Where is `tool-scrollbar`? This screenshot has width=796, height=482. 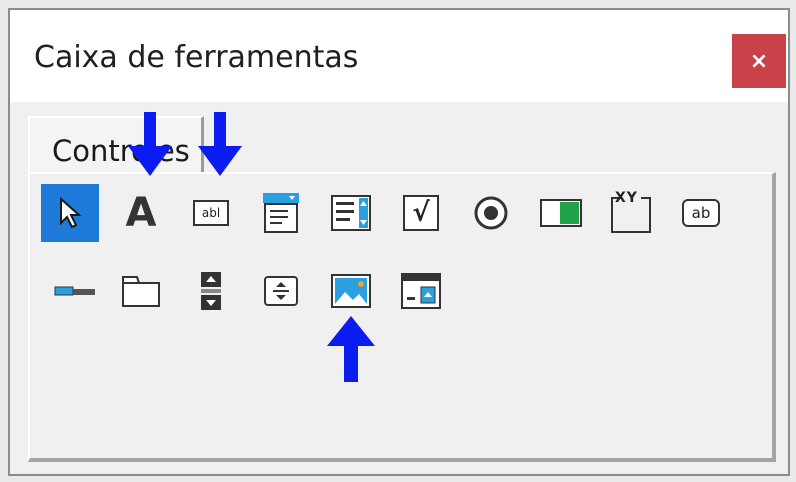
tool-scrollbar is located at coordinates (211, 291).